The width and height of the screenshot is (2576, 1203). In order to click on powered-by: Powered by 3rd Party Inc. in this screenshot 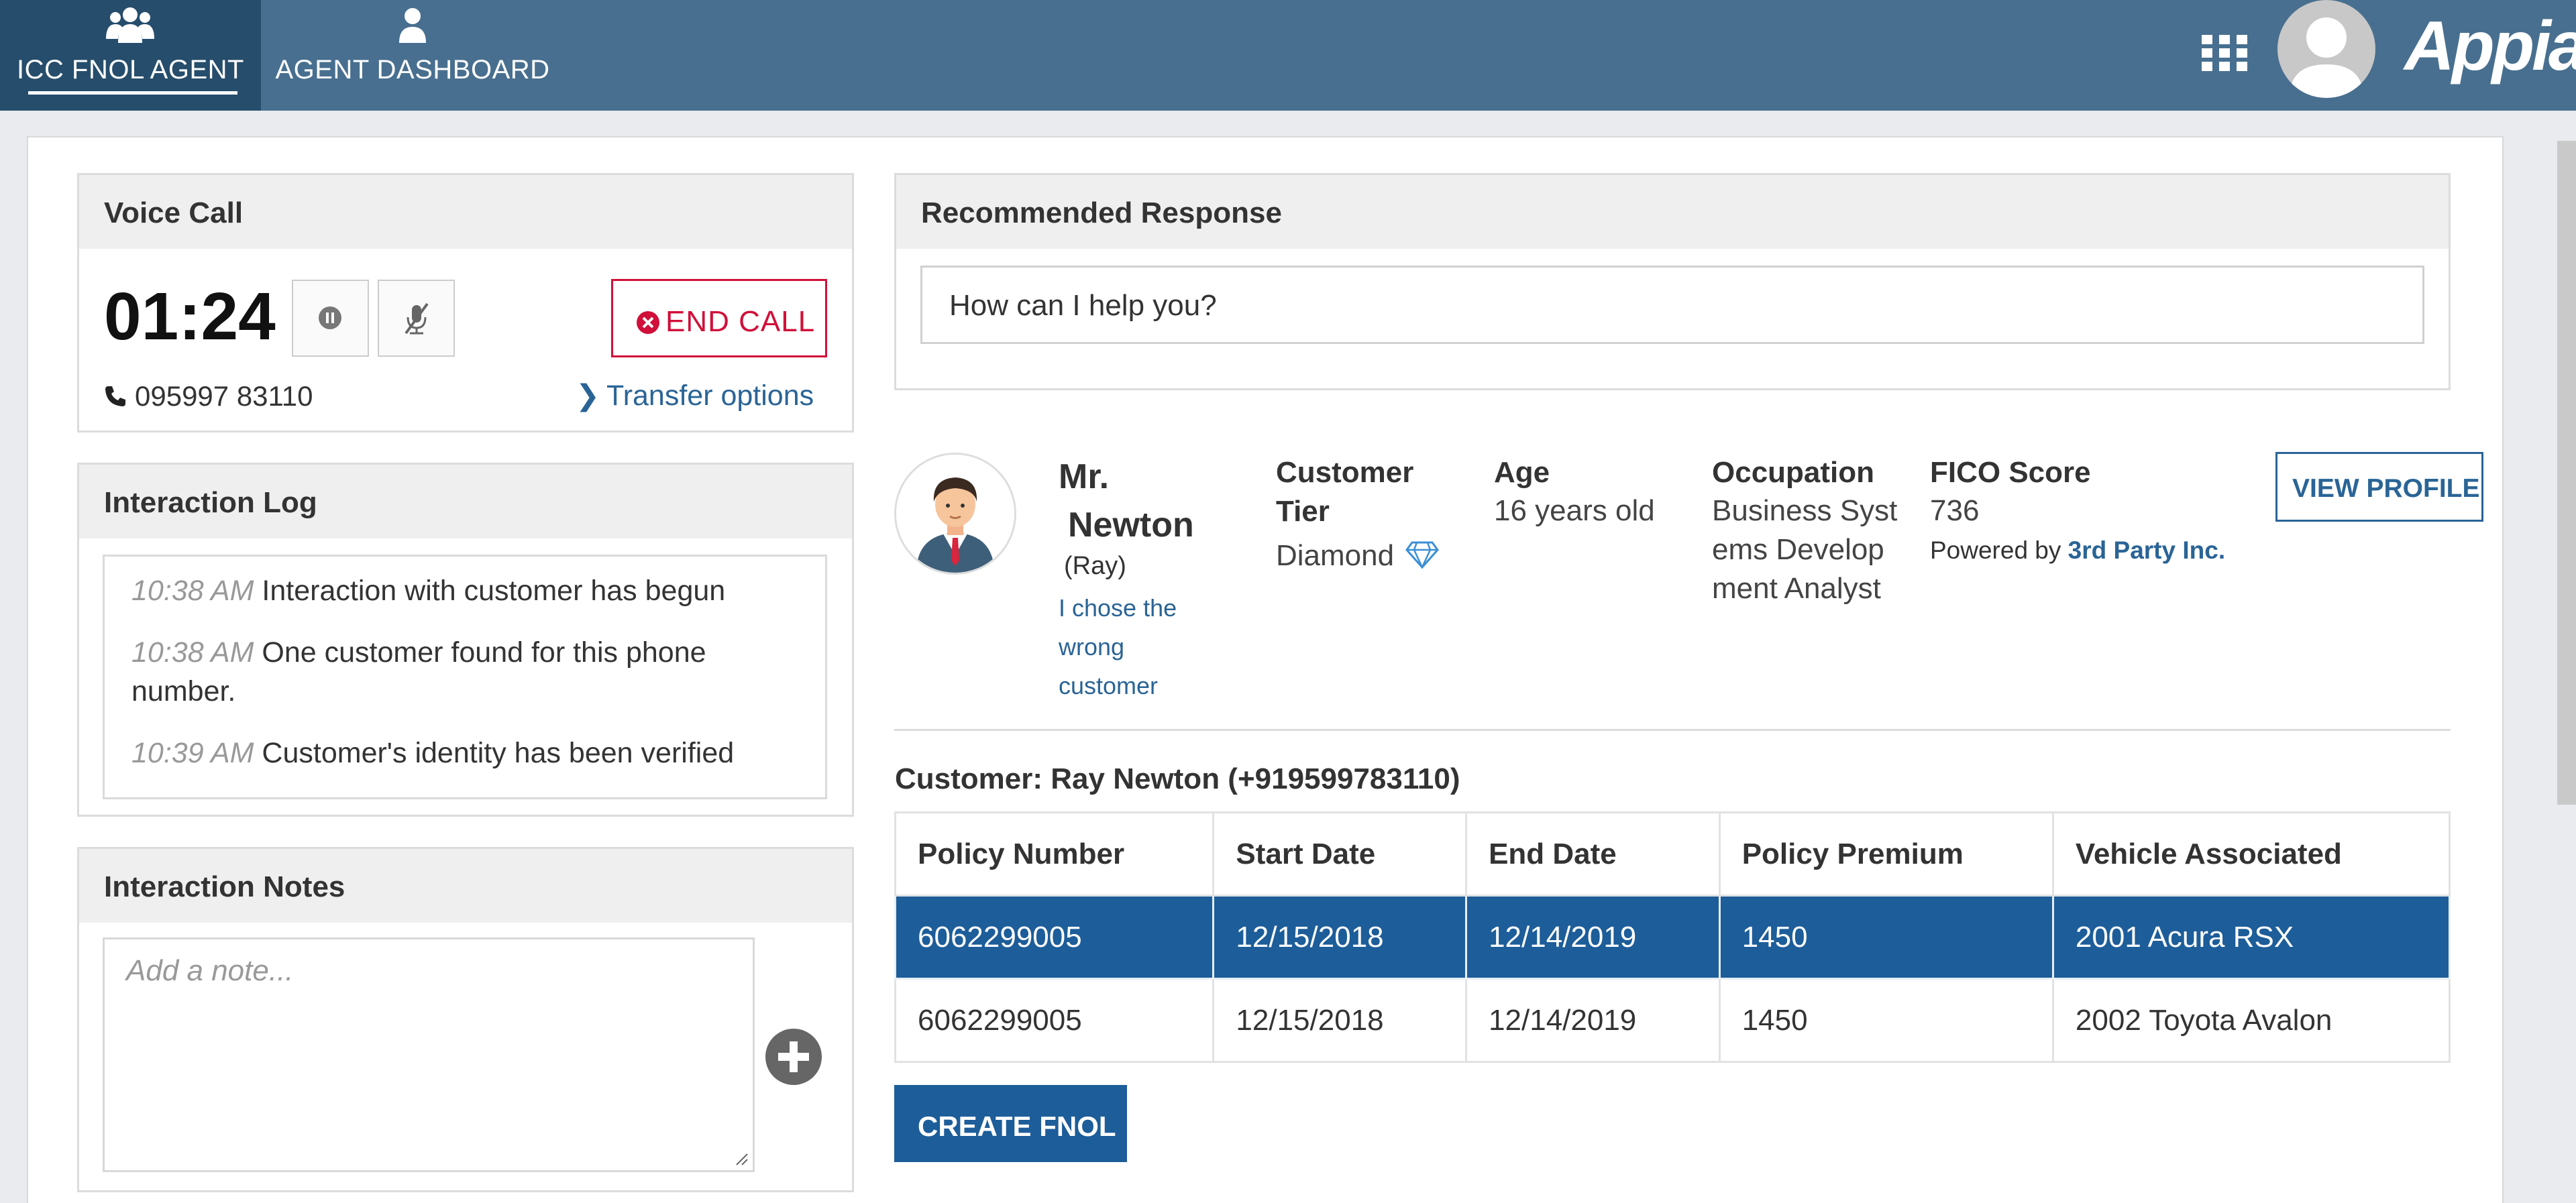, I will do `click(2077, 550)`.